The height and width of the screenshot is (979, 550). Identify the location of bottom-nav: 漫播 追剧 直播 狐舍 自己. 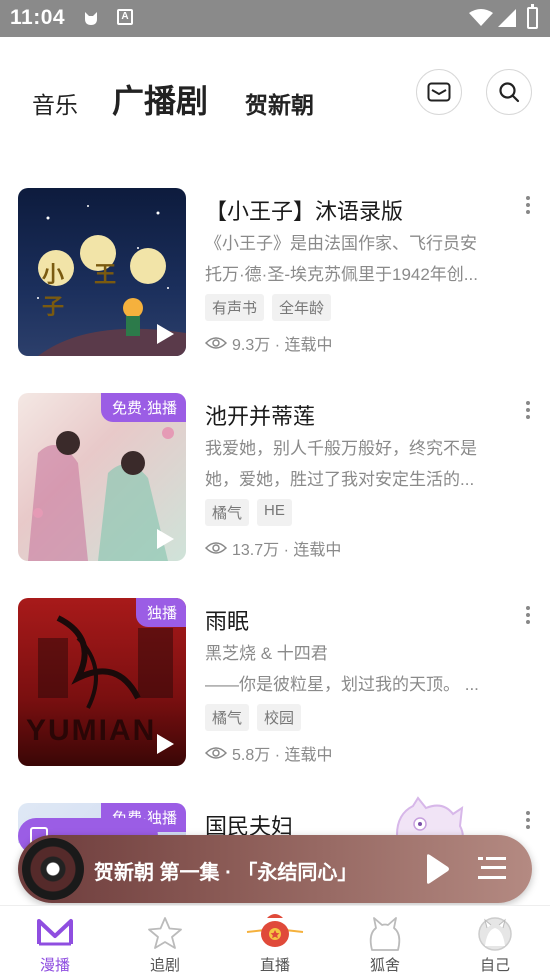
(275, 942).